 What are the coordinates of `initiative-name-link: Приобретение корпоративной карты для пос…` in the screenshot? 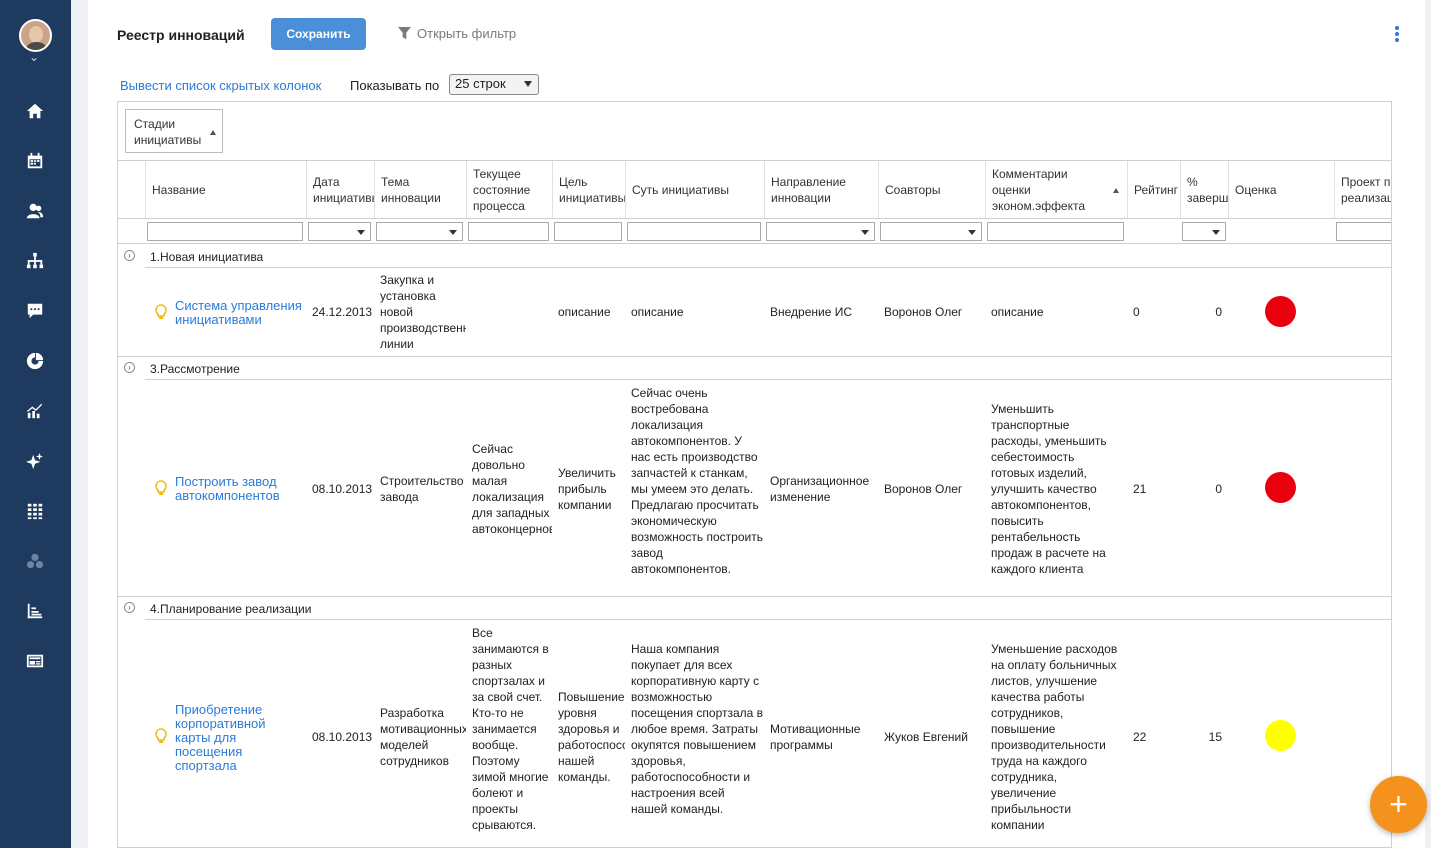 It's located at (225, 738).